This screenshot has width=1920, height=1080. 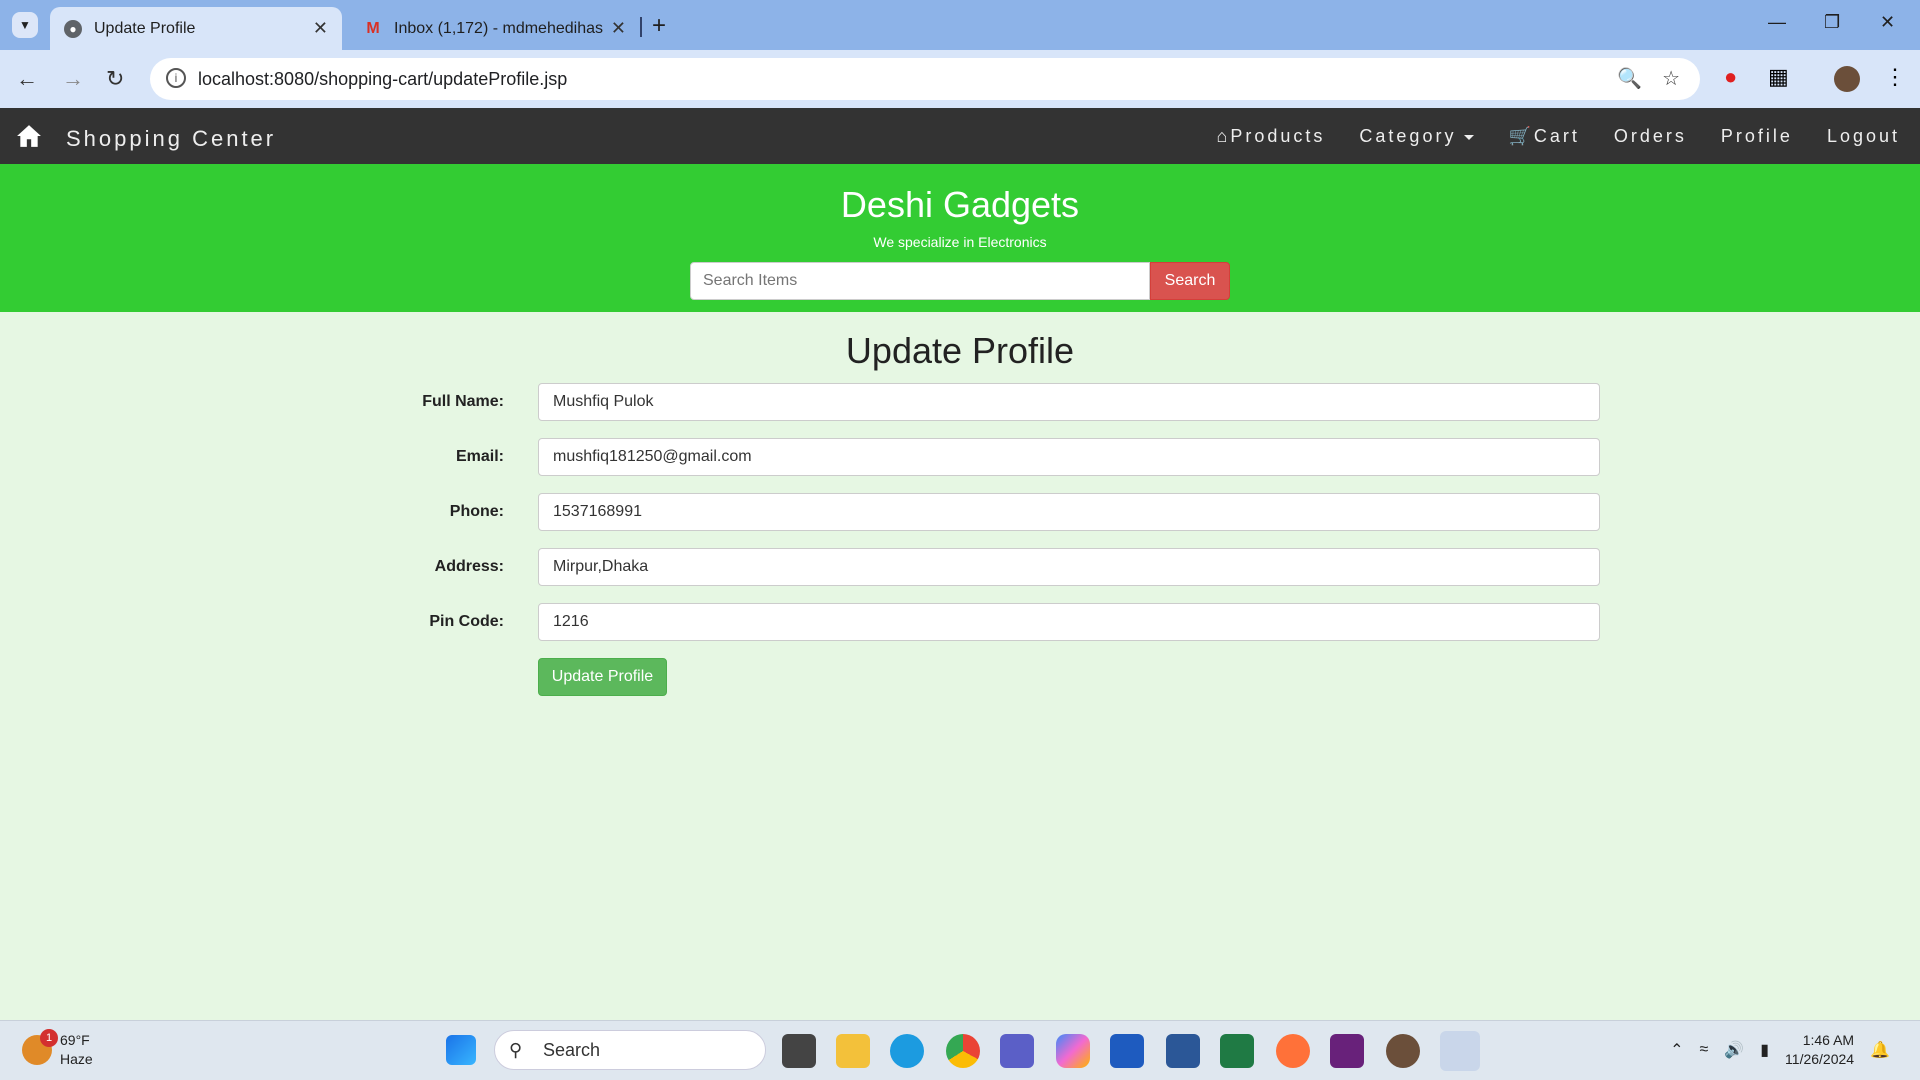 What do you see at coordinates (907, 1051) in the screenshot?
I see `edge-icon` at bounding box center [907, 1051].